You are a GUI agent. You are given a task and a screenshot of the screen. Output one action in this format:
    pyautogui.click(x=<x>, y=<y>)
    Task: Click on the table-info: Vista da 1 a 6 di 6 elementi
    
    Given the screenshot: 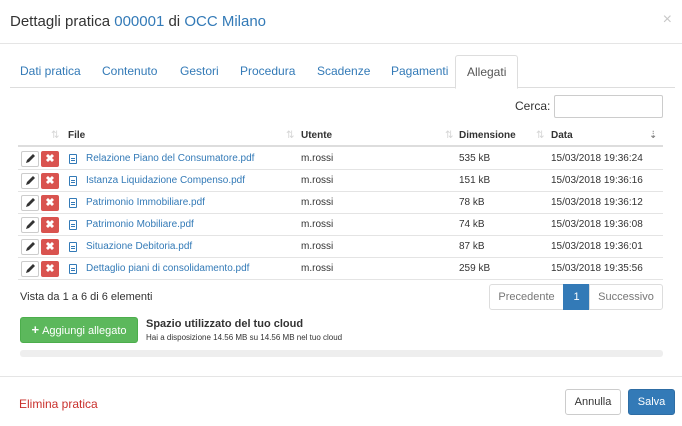 What is the action you would take?
    pyautogui.click(x=86, y=297)
    